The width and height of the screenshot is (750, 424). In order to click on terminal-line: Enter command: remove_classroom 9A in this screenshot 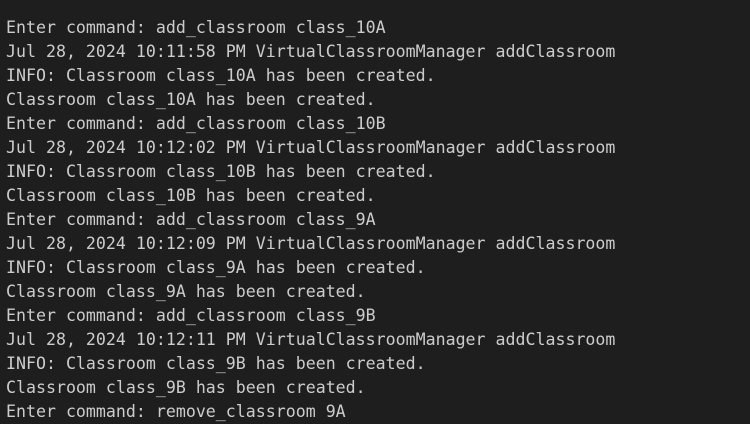, I will do `click(176, 411)`.